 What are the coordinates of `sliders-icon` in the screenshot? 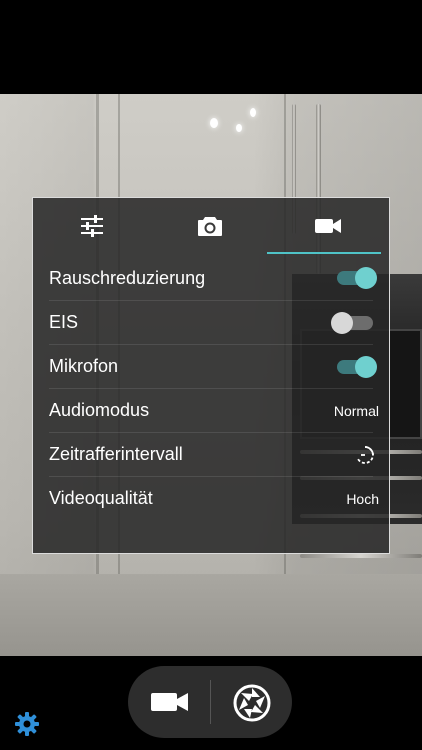 It's located at (92, 226).